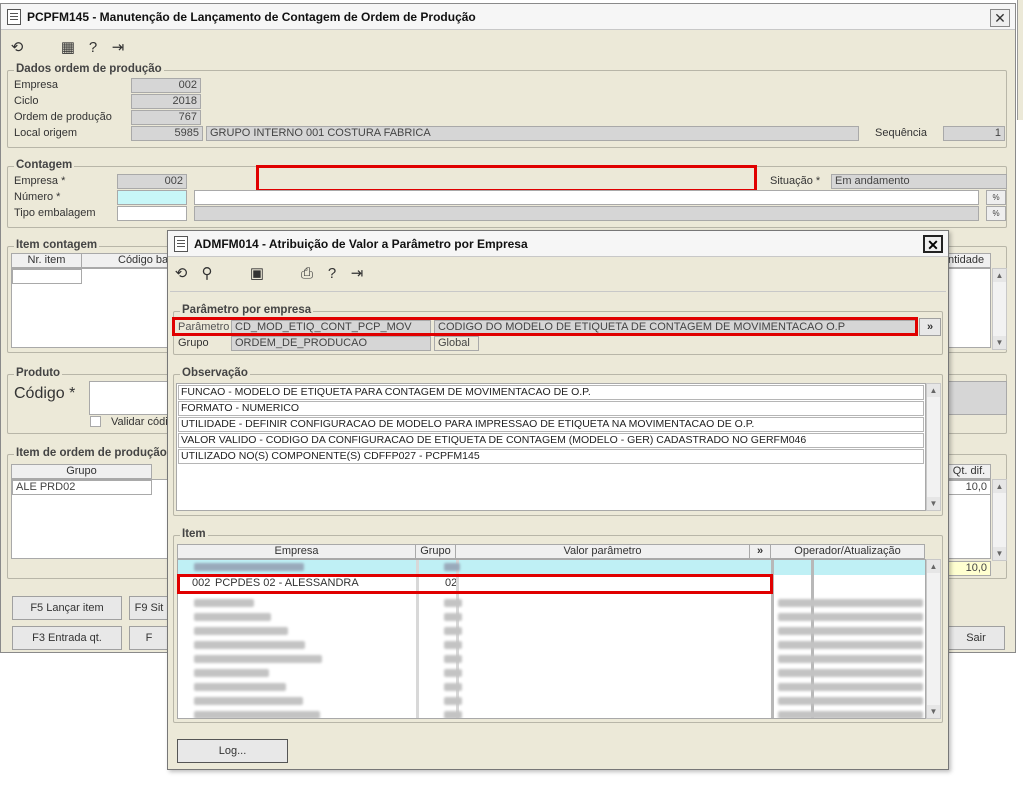 Image resolution: width=1023 pixels, height=810 pixels. Describe the element at coordinates (847, 551) in the screenshot. I see `operador-column-header: Operador/Atualização` at that location.